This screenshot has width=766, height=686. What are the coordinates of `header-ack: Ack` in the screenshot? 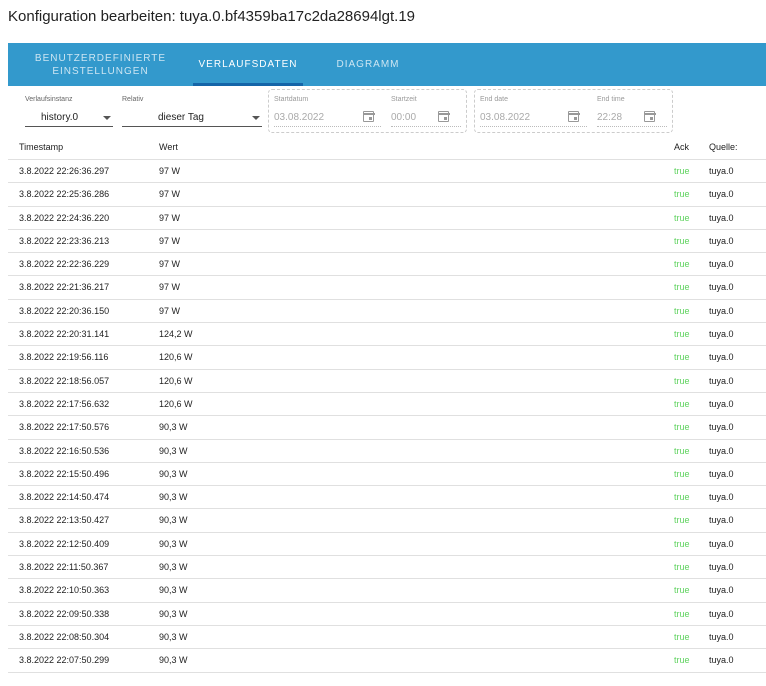 It's located at (681, 147).